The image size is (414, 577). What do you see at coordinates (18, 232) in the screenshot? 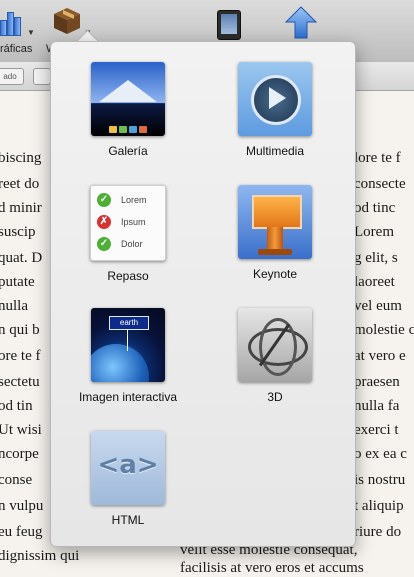
I see `document-line-left: suscip` at bounding box center [18, 232].